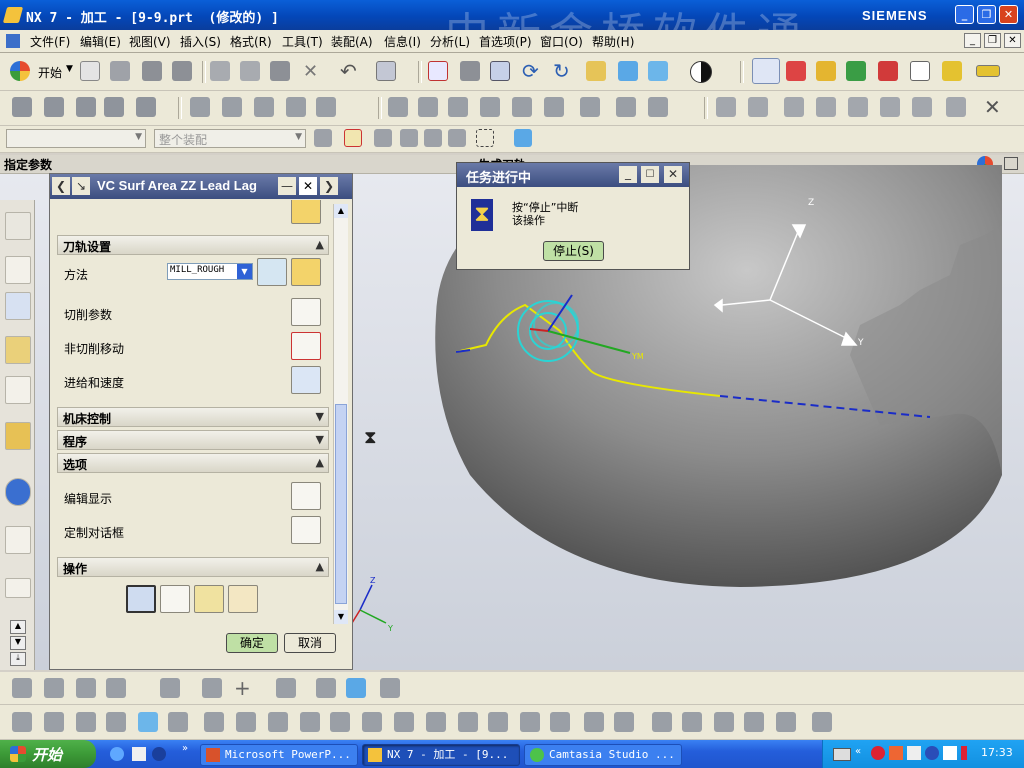 This screenshot has width=1024, height=768. What do you see at coordinates (458, 107) in the screenshot?
I see `verify-toolpath-icon` at bounding box center [458, 107].